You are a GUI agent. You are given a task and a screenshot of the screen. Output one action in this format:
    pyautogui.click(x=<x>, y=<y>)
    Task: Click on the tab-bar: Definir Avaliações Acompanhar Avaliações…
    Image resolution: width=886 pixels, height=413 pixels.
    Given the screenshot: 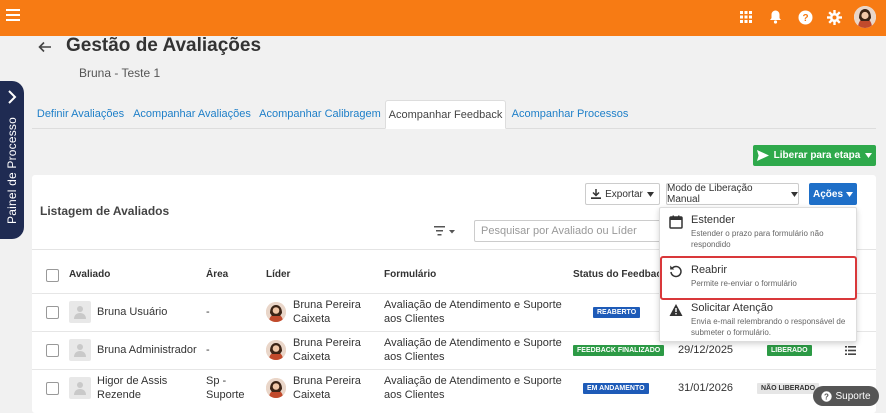 What is the action you would take?
    pyautogui.click(x=454, y=114)
    